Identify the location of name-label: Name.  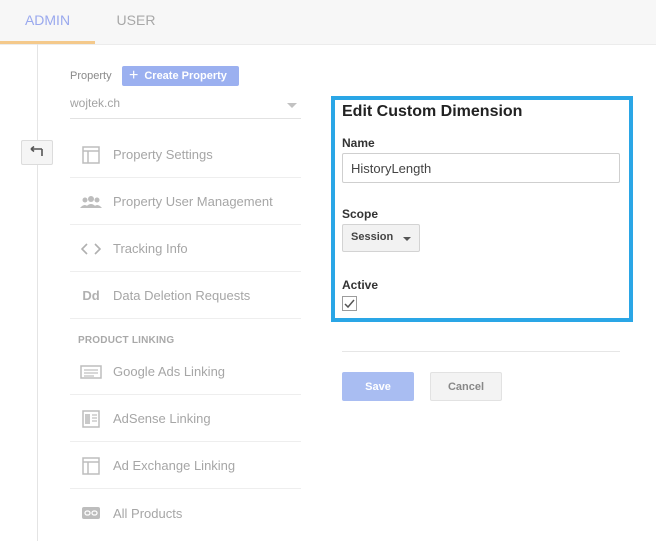
(358, 143).